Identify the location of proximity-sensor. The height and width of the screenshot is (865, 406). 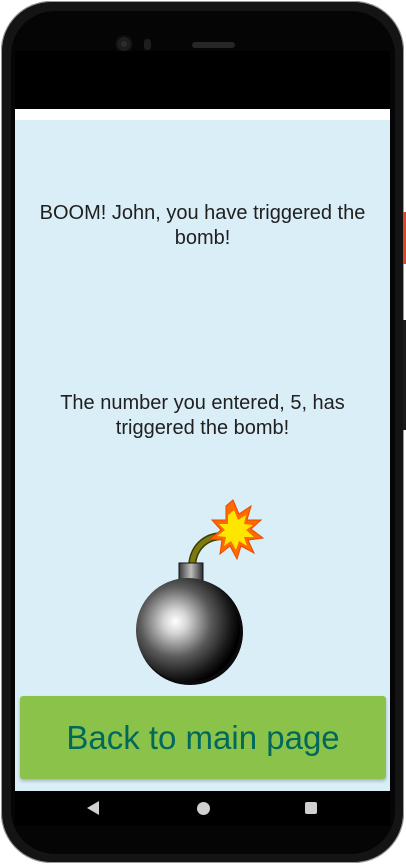
(147, 44).